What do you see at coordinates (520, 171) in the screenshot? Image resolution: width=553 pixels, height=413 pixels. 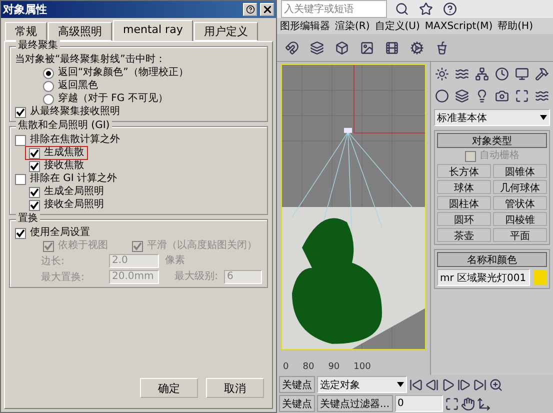 I see `object-button: 圆锥体` at bounding box center [520, 171].